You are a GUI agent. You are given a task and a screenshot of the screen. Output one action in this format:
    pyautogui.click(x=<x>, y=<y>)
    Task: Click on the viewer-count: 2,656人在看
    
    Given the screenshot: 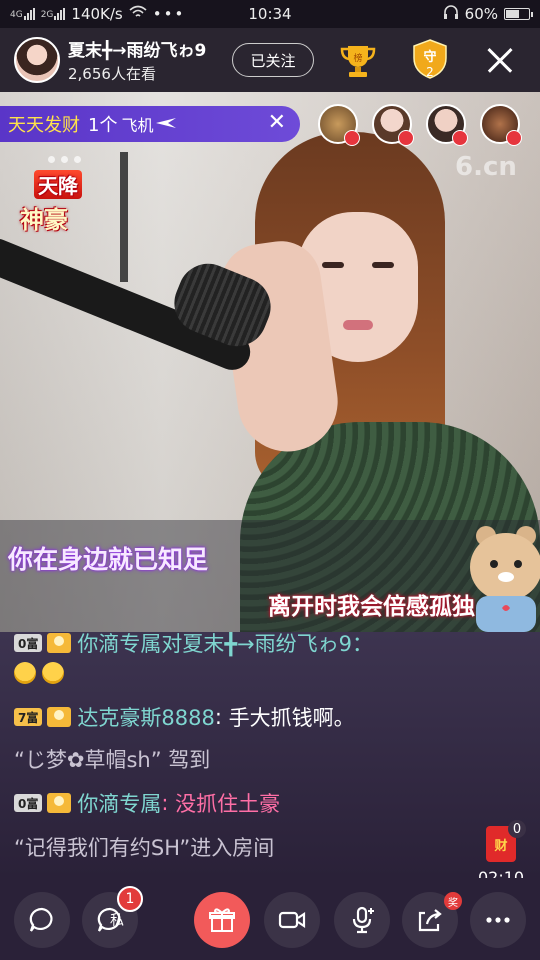 What is the action you would take?
    pyautogui.click(x=112, y=74)
    